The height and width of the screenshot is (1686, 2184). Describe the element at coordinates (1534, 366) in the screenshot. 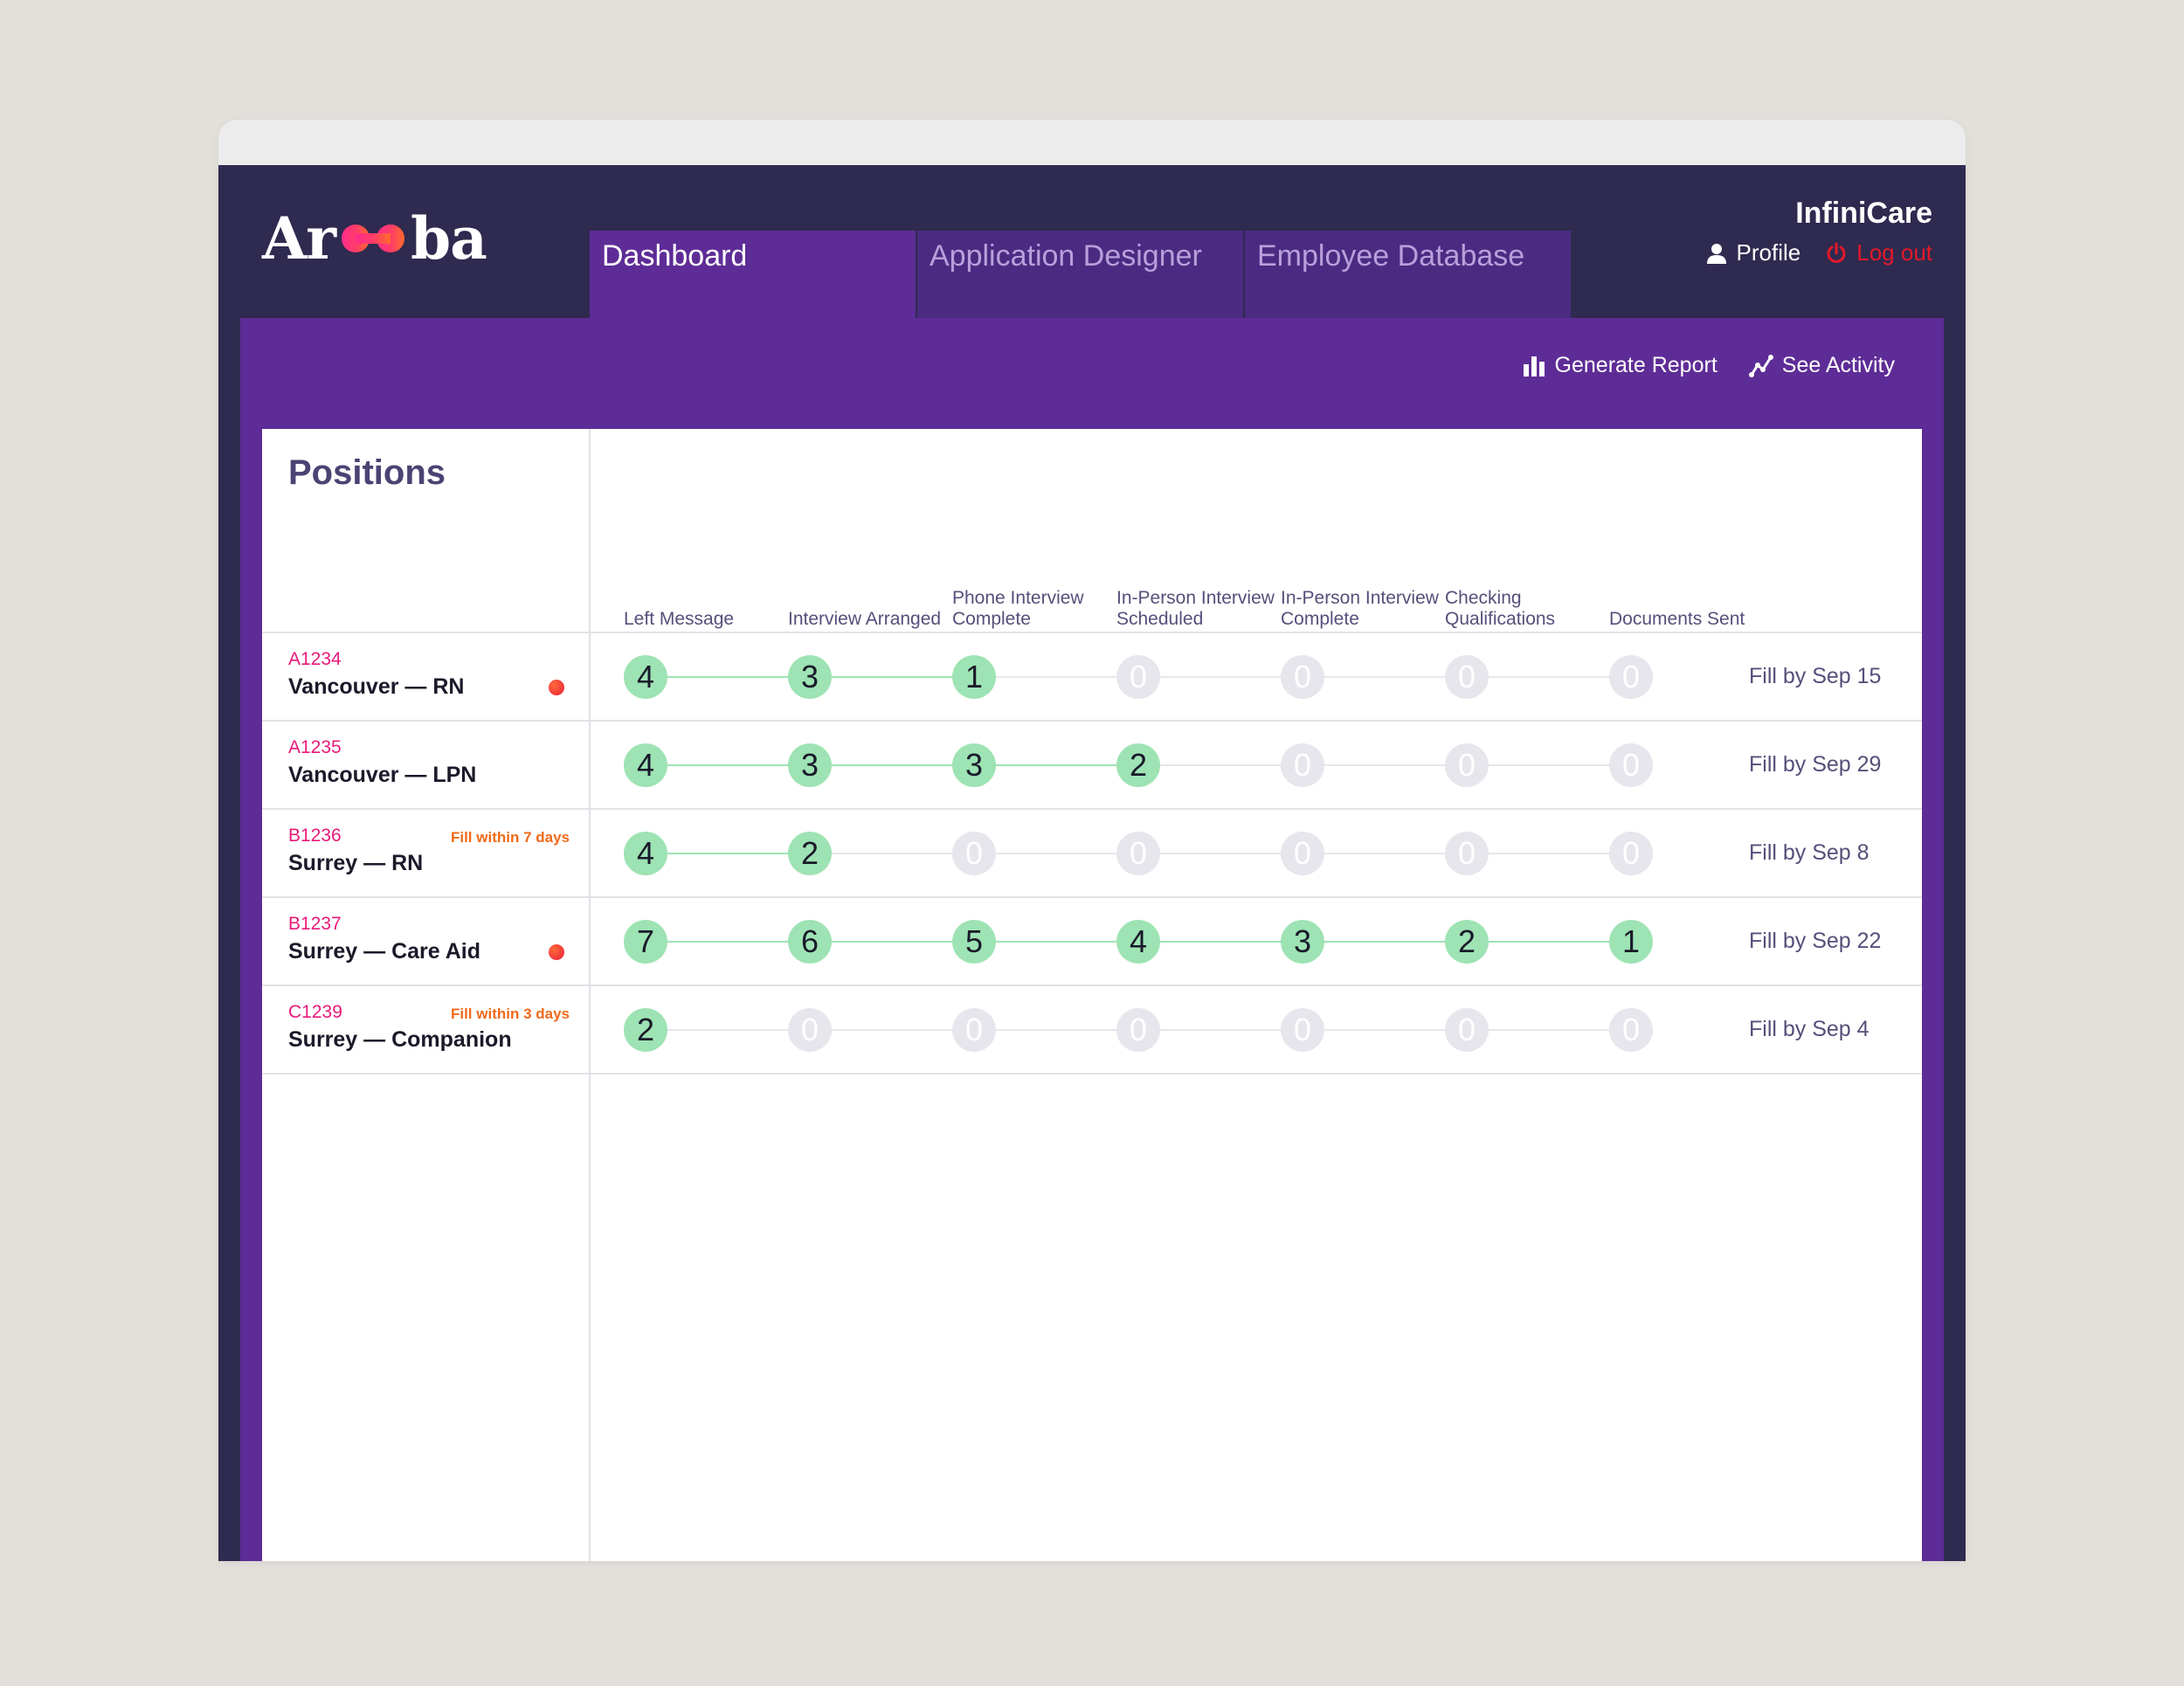

I see `bar-chart-icon` at that location.